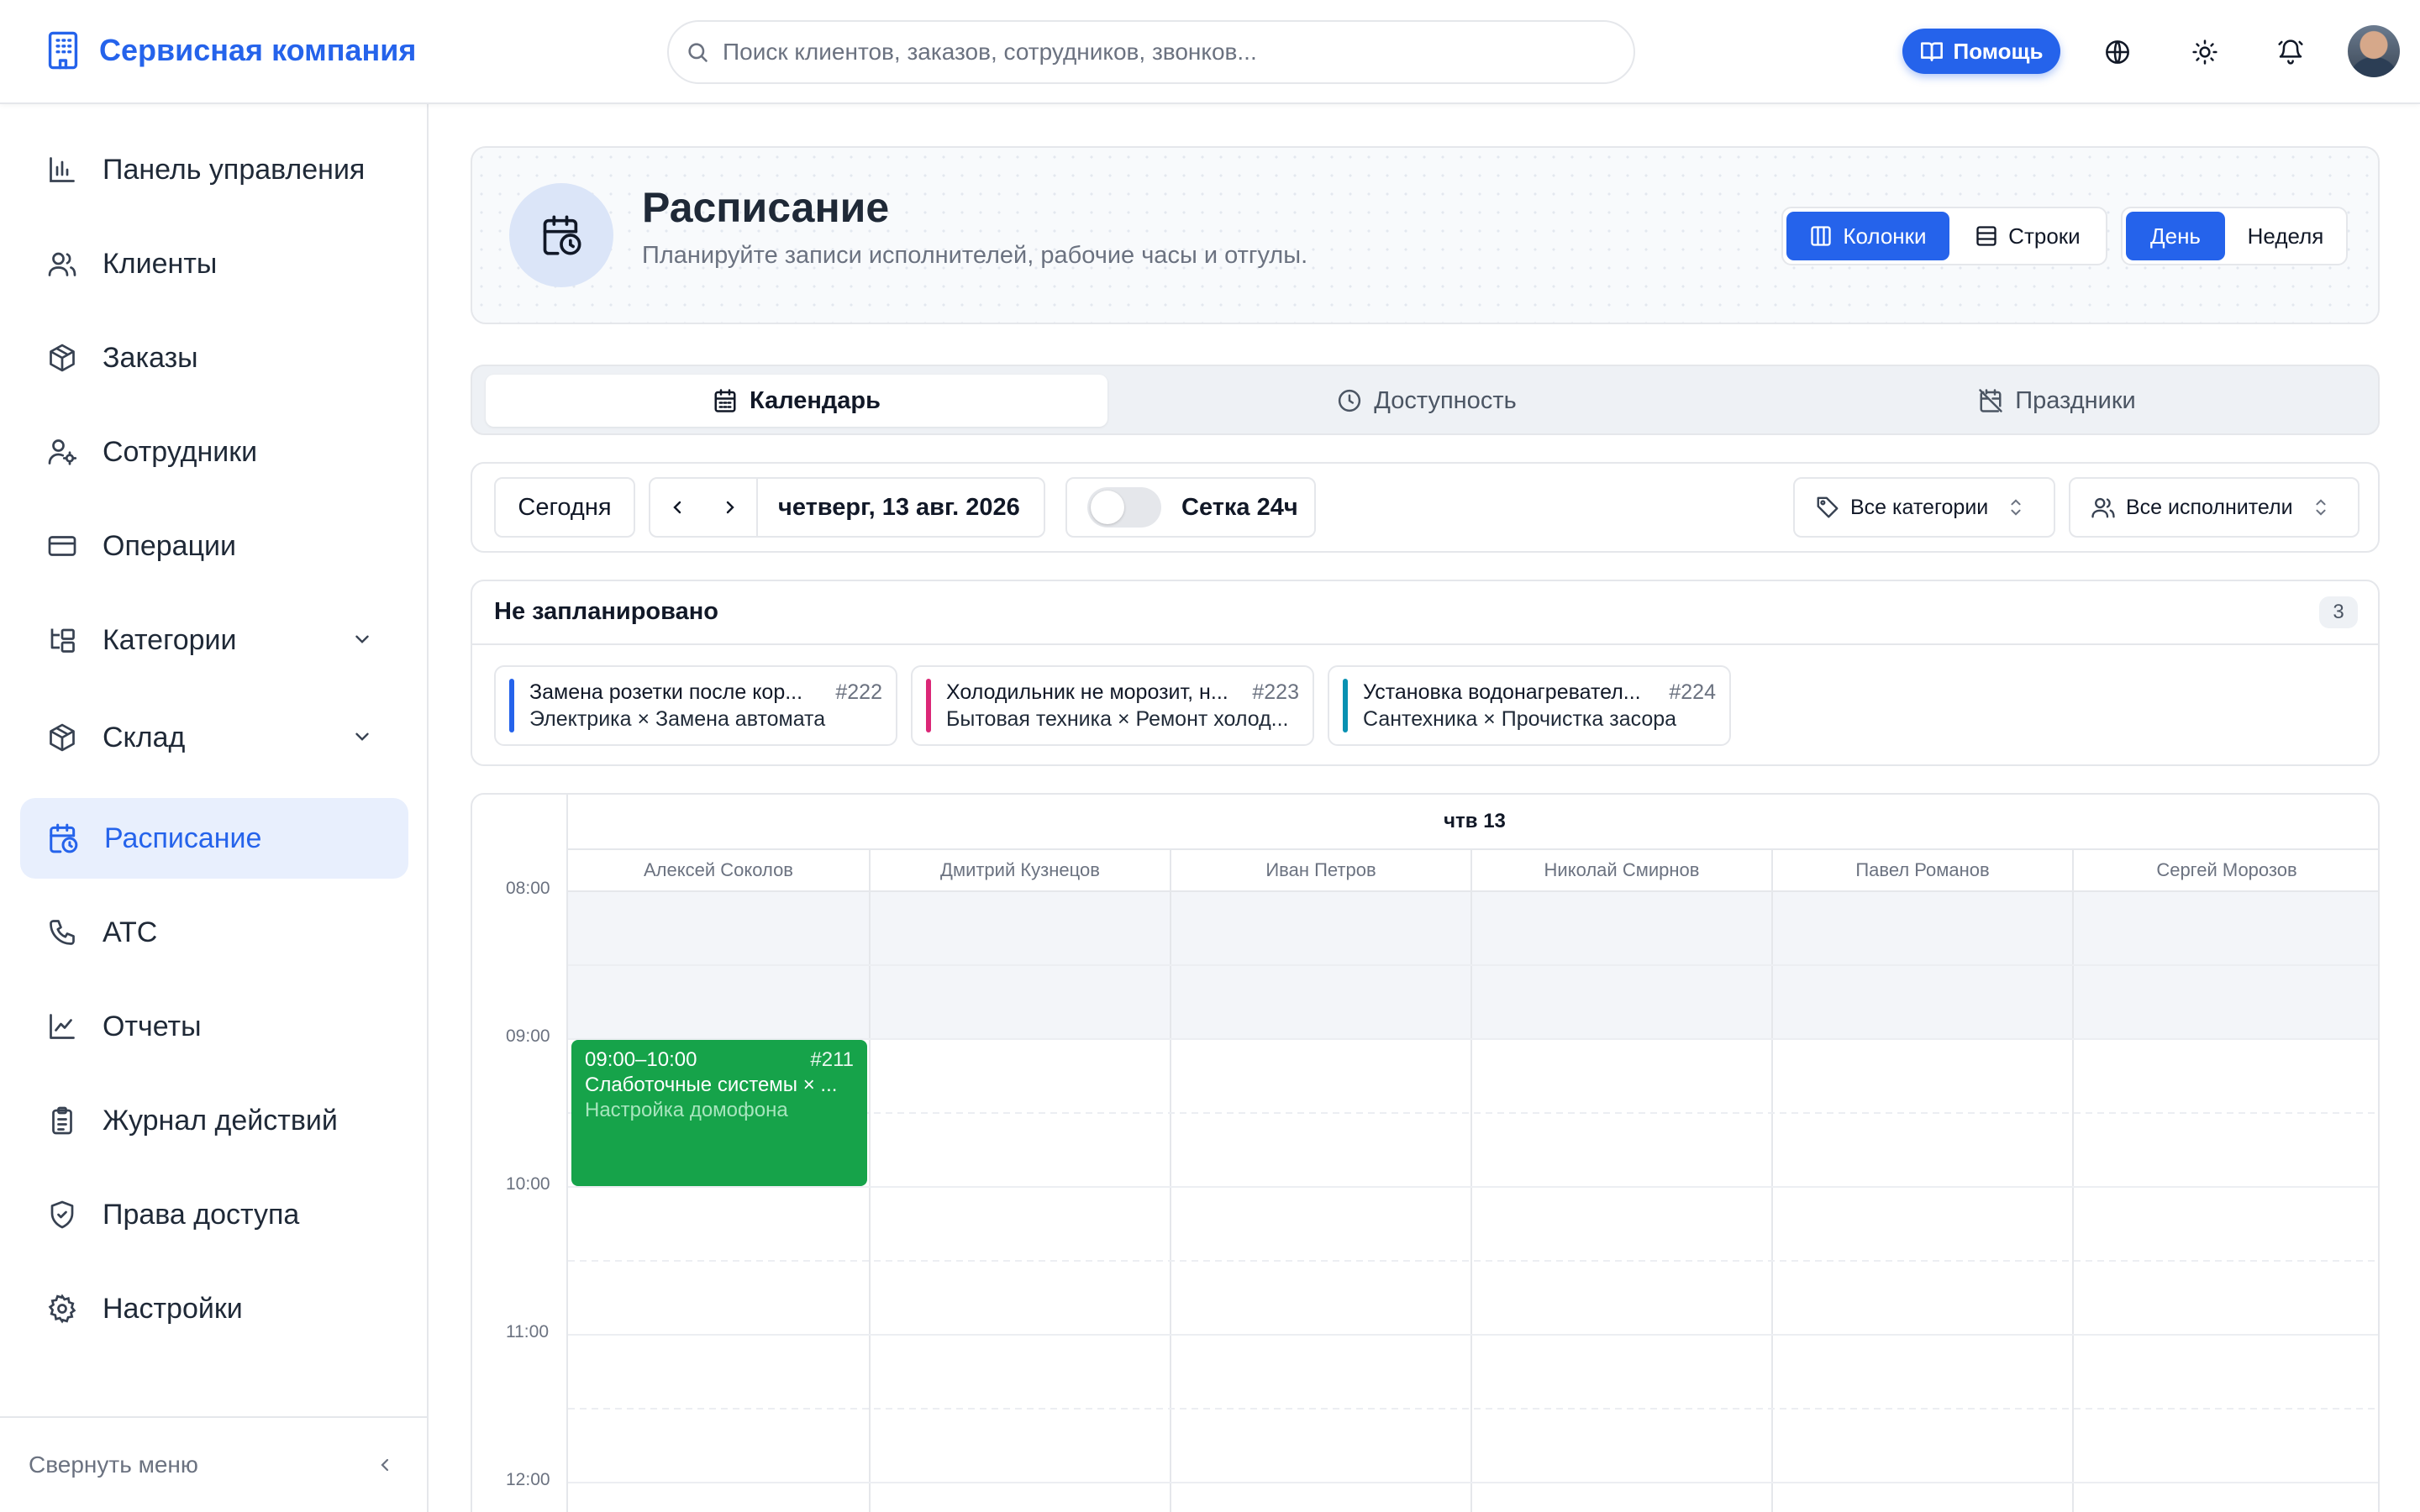 This screenshot has height=1512, width=2420. What do you see at coordinates (2214, 507) in the screenshot?
I see `executor-filter: Все исполнители` at bounding box center [2214, 507].